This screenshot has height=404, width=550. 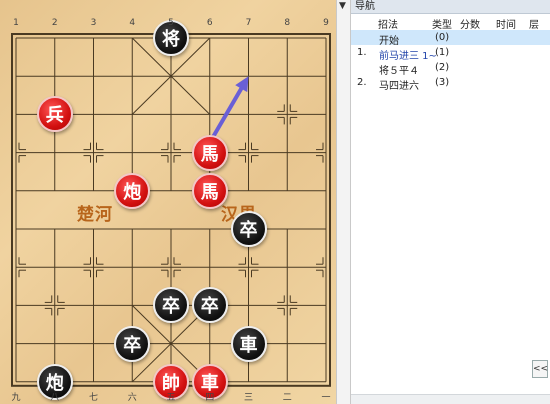 What do you see at coordinates (55, 398) in the screenshot?
I see `file-number-bottom: 八` at bounding box center [55, 398].